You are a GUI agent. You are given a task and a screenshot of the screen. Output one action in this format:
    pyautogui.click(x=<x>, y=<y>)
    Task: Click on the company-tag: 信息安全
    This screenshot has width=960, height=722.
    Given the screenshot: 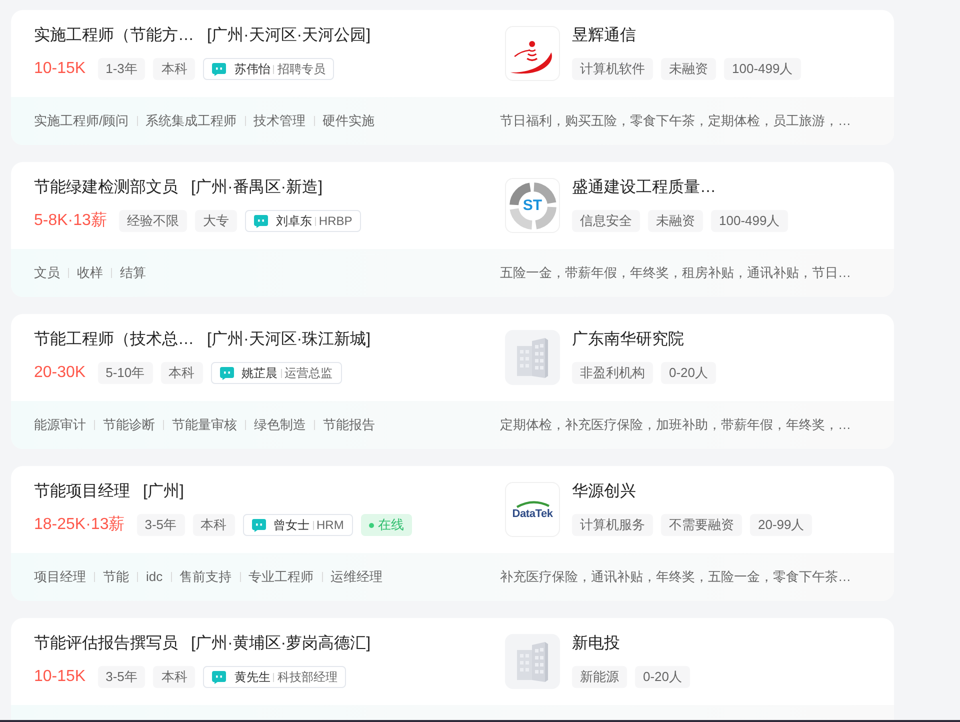 What is the action you would take?
    pyautogui.click(x=606, y=221)
    